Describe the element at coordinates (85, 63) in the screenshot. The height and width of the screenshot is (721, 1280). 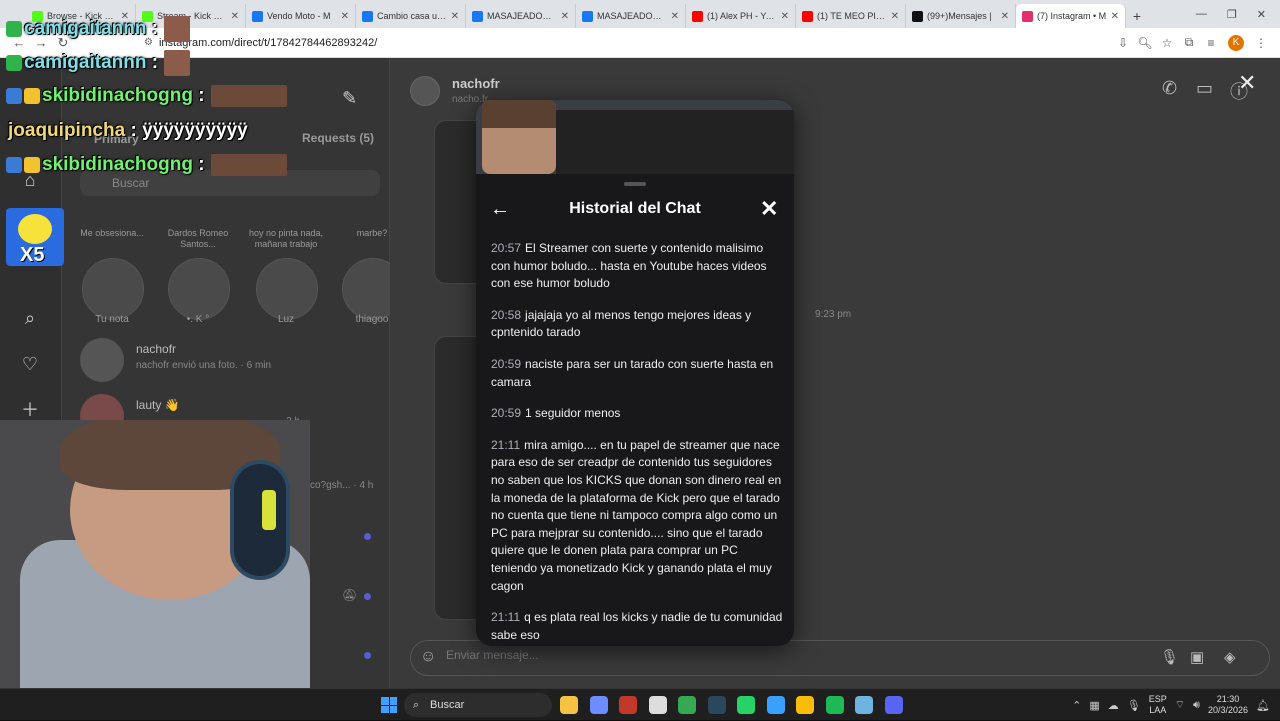
I see `chat-username: camigaitannn` at that location.